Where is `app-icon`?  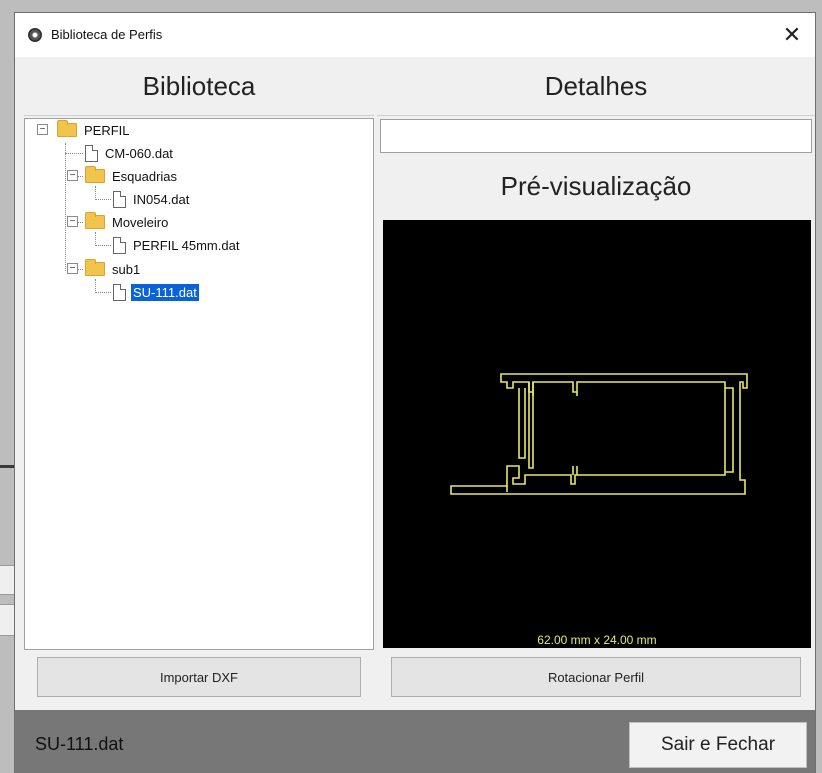
app-icon is located at coordinates (35, 35).